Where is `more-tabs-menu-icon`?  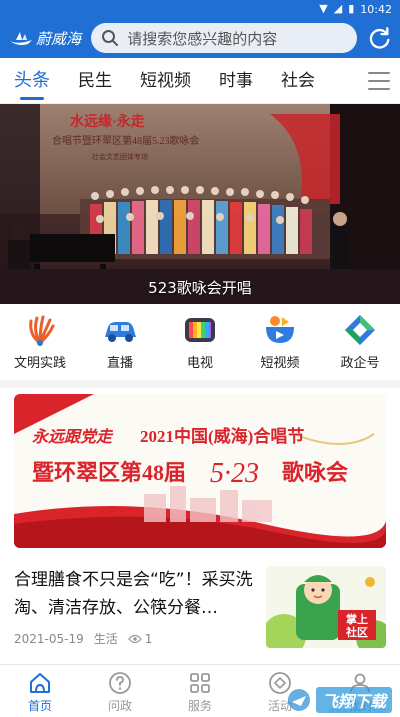 more-tabs-menu-icon is located at coordinates (379, 81).